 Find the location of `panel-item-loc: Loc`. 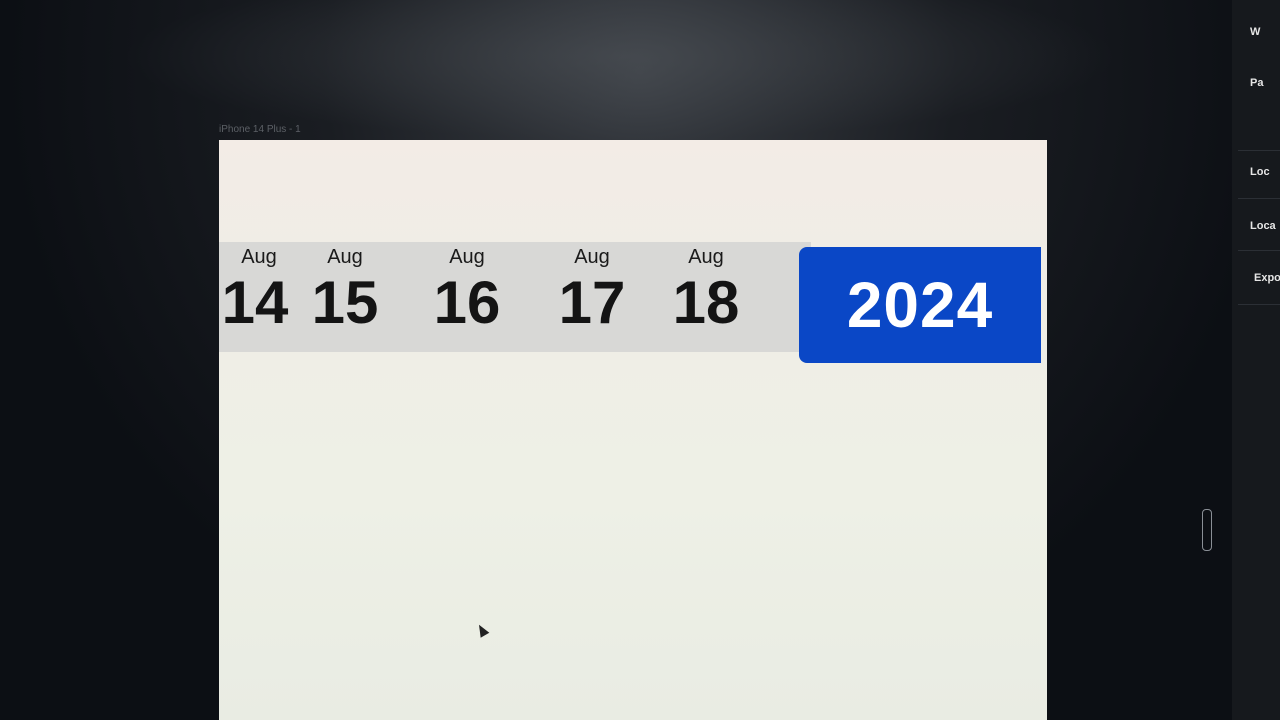

panel-item-loc: Loc is located at coordinates (1260, 172).